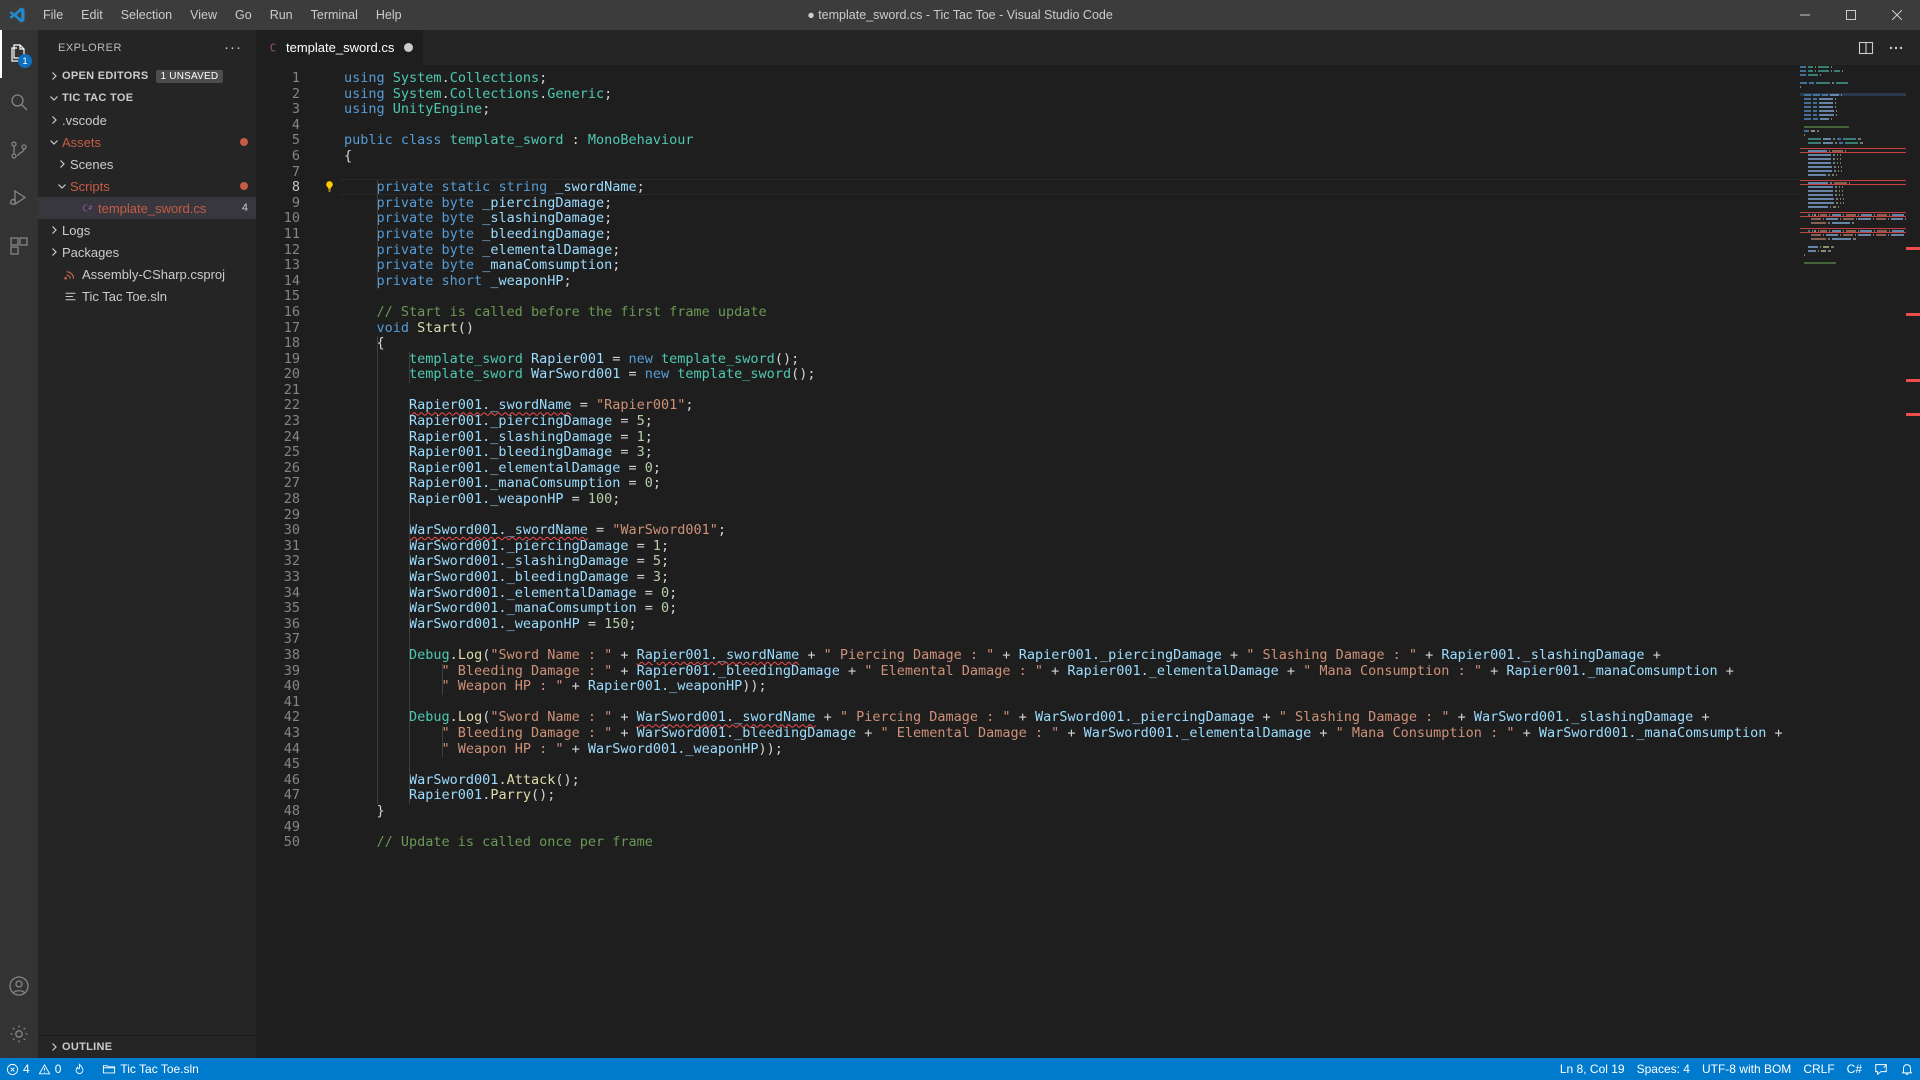 The width and height of the screenshot is (1920, 1080). I want to click on activity-source-control-icon, so click(19, 150).